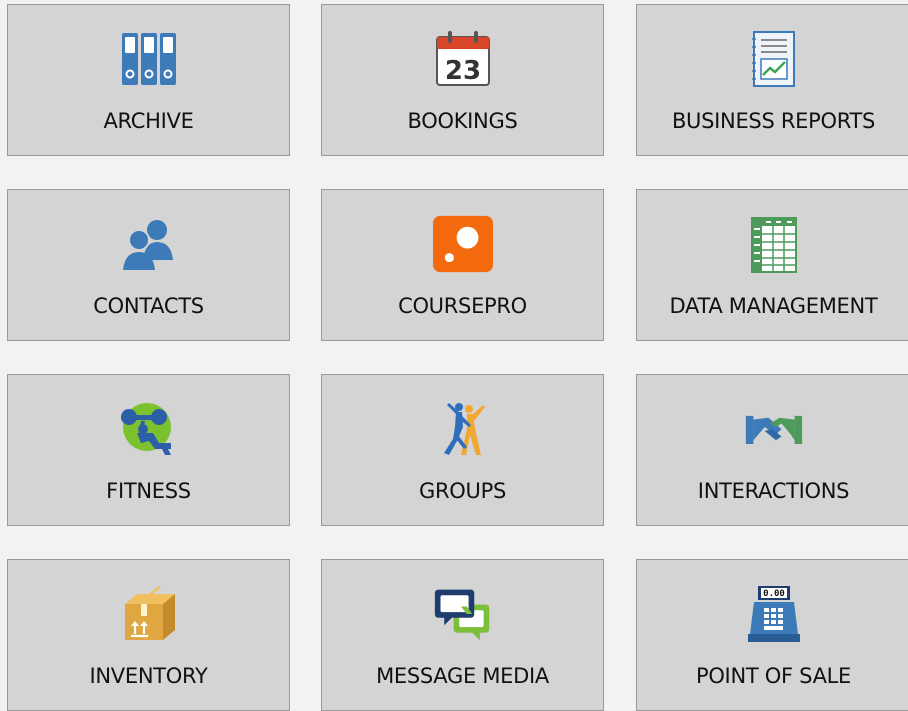 The width and height of the screenshot is (908, 711). What do you see at coordinates (462, 244) in the screenshot?
I see `coursepro-logo-icon` at bounding box center [462, 244].